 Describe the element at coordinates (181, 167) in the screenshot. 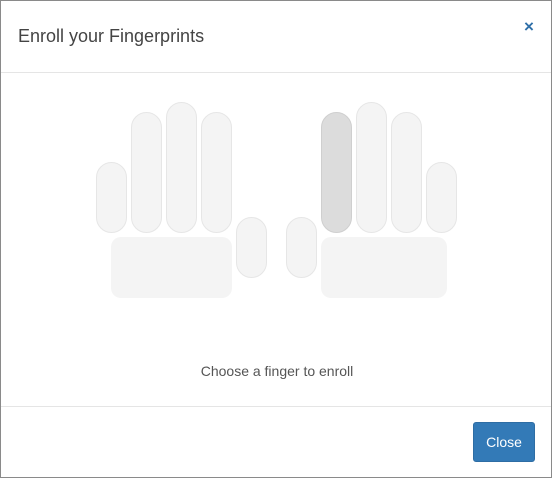

I see `finger-left-middle` at that location.